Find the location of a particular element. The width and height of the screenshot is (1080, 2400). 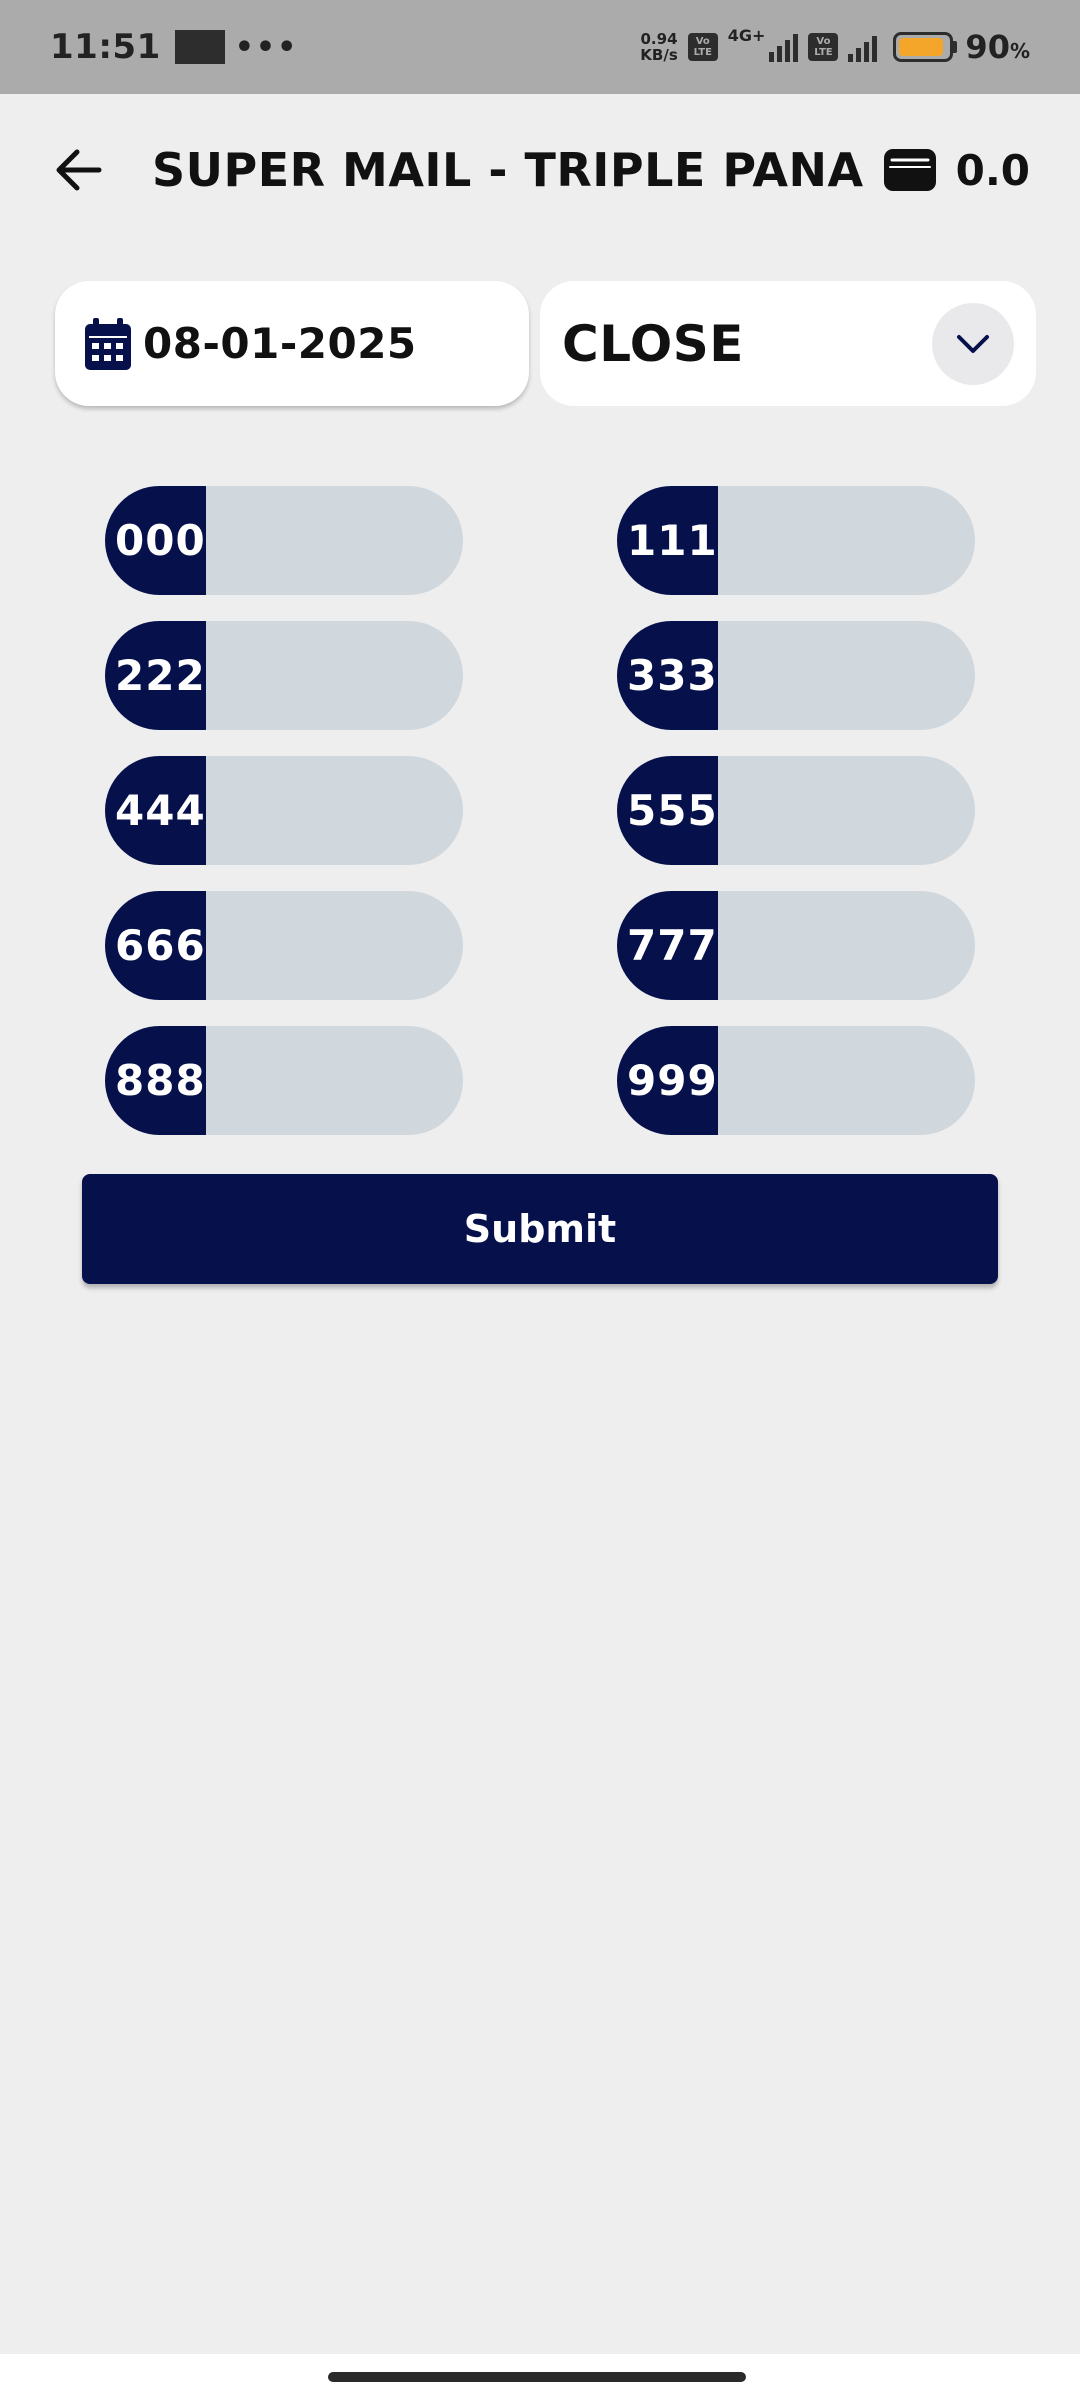

wallet-balance: 0.0 is located at coordinates (992, 170).